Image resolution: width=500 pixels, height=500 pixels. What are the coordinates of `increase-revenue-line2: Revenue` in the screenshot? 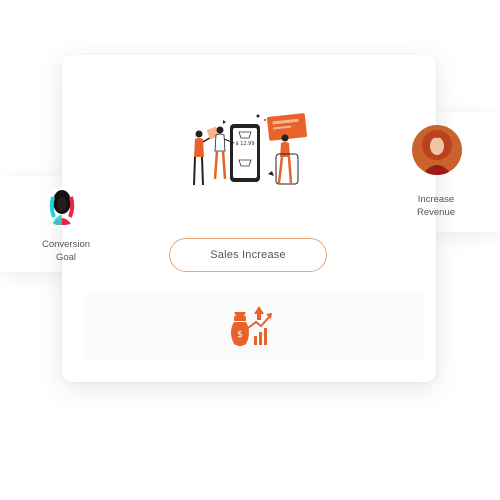 It's located at (436, 212).